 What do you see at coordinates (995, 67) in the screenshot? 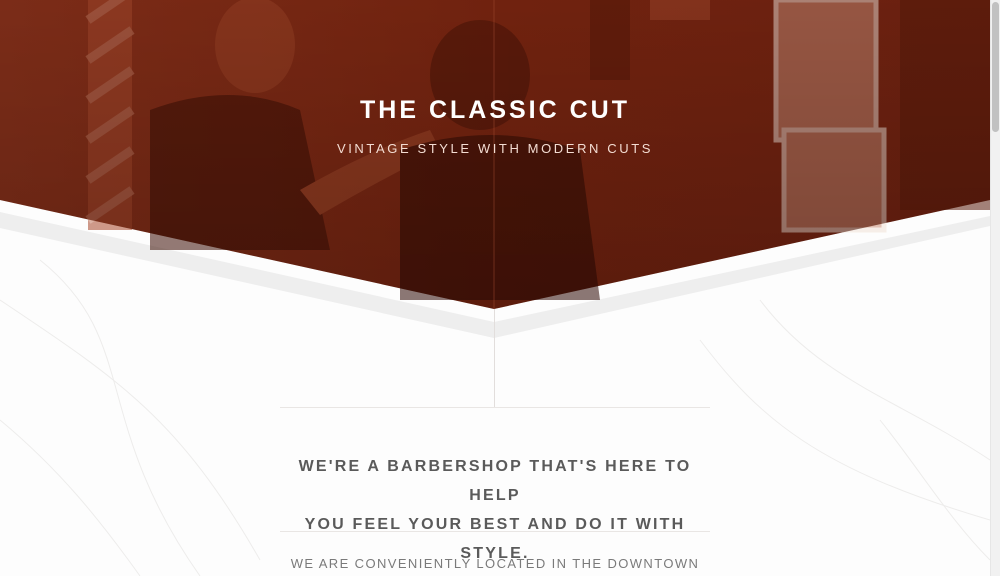
I see `scrollbar-thumb` at bounding box center [995, 67].